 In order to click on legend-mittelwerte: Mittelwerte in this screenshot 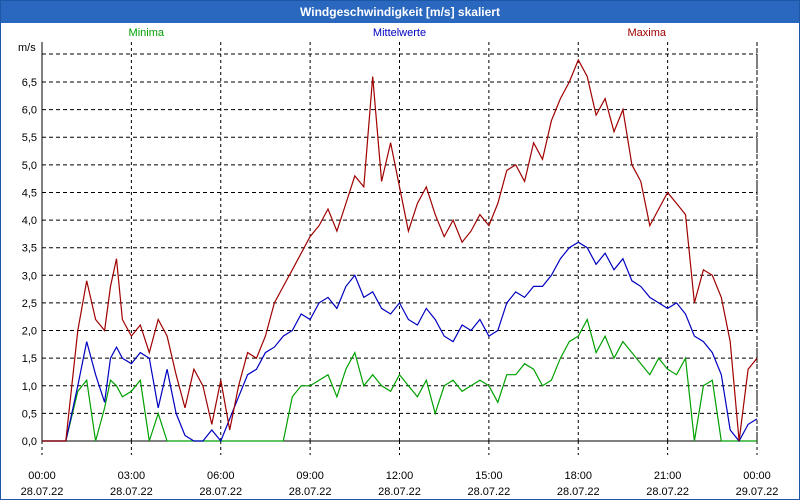, I will do `click(399, 33)`.